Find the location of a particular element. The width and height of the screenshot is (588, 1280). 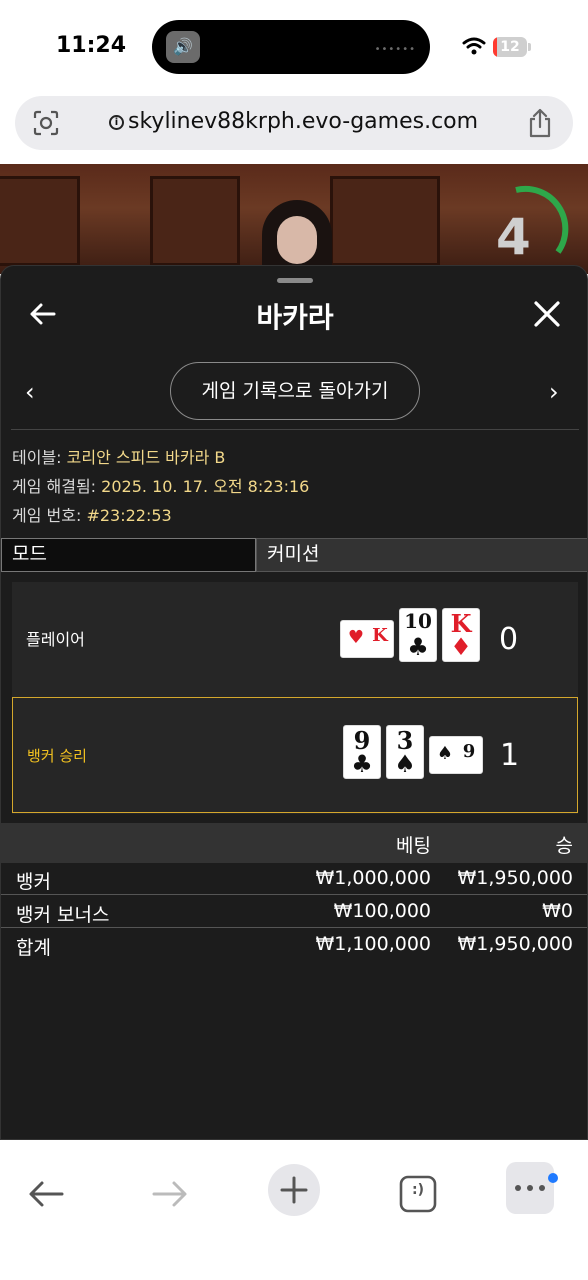

address-bar: i skylinev88krph.evo-games.com is located at coordinates (294, 123).